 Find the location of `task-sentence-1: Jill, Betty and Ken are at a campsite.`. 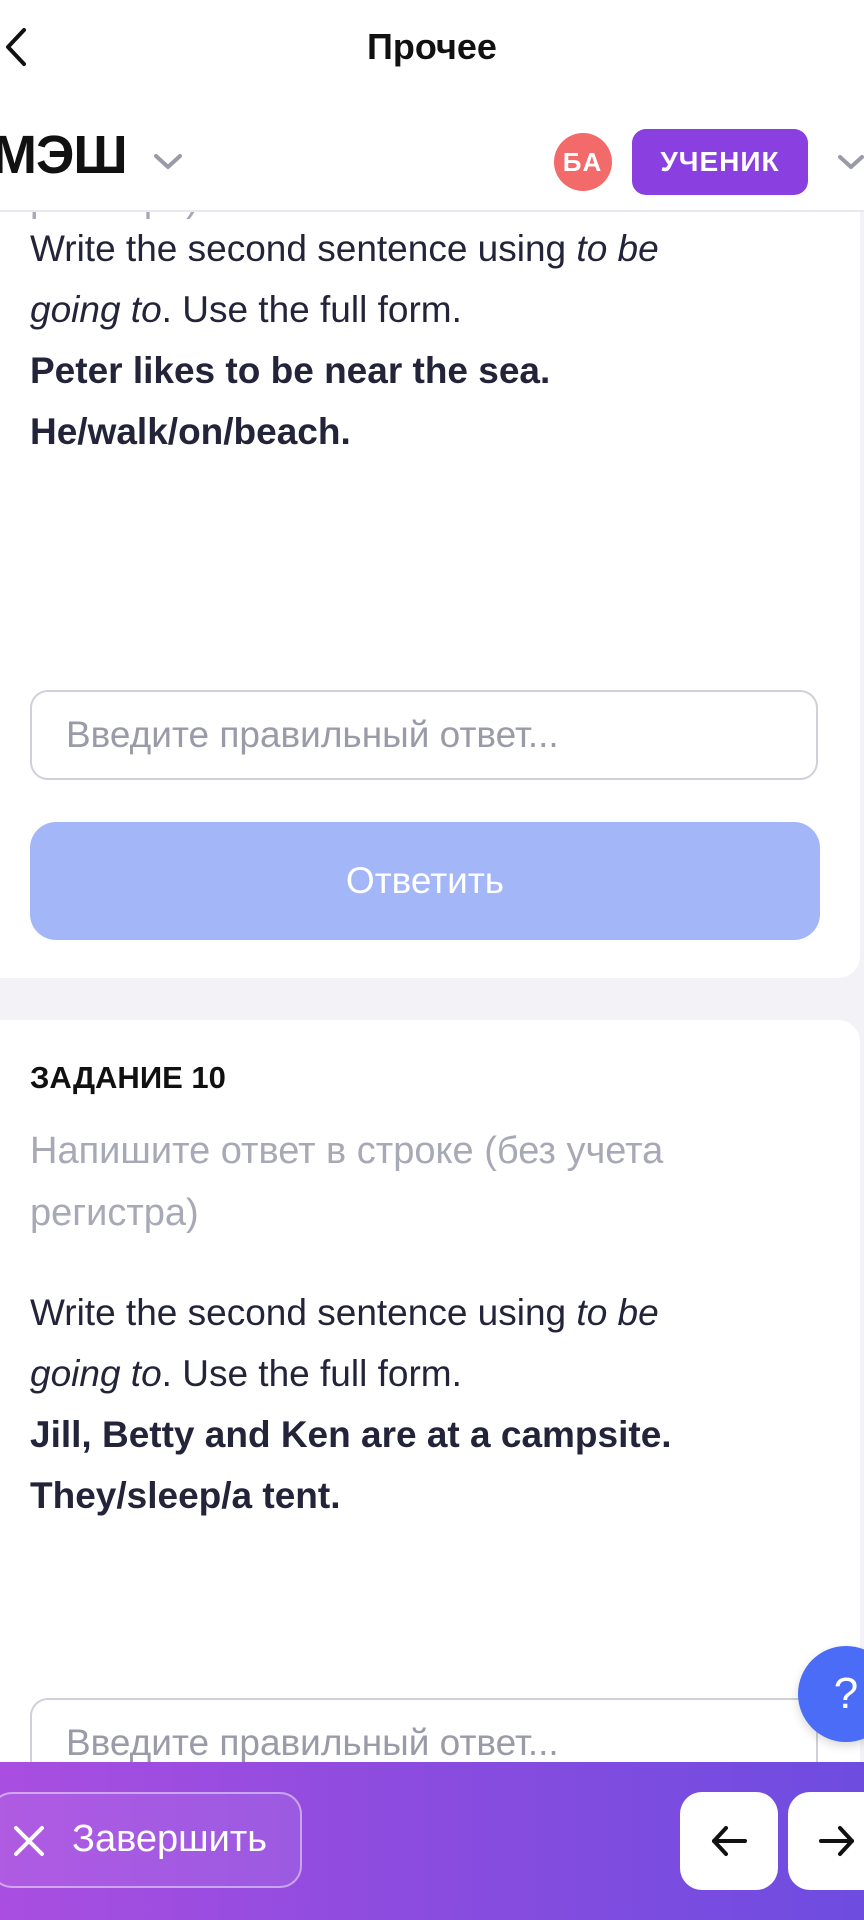

task-sentence-1: Jill, Betty and Ken are at a campsite. is located at coordinates (351, 1434).